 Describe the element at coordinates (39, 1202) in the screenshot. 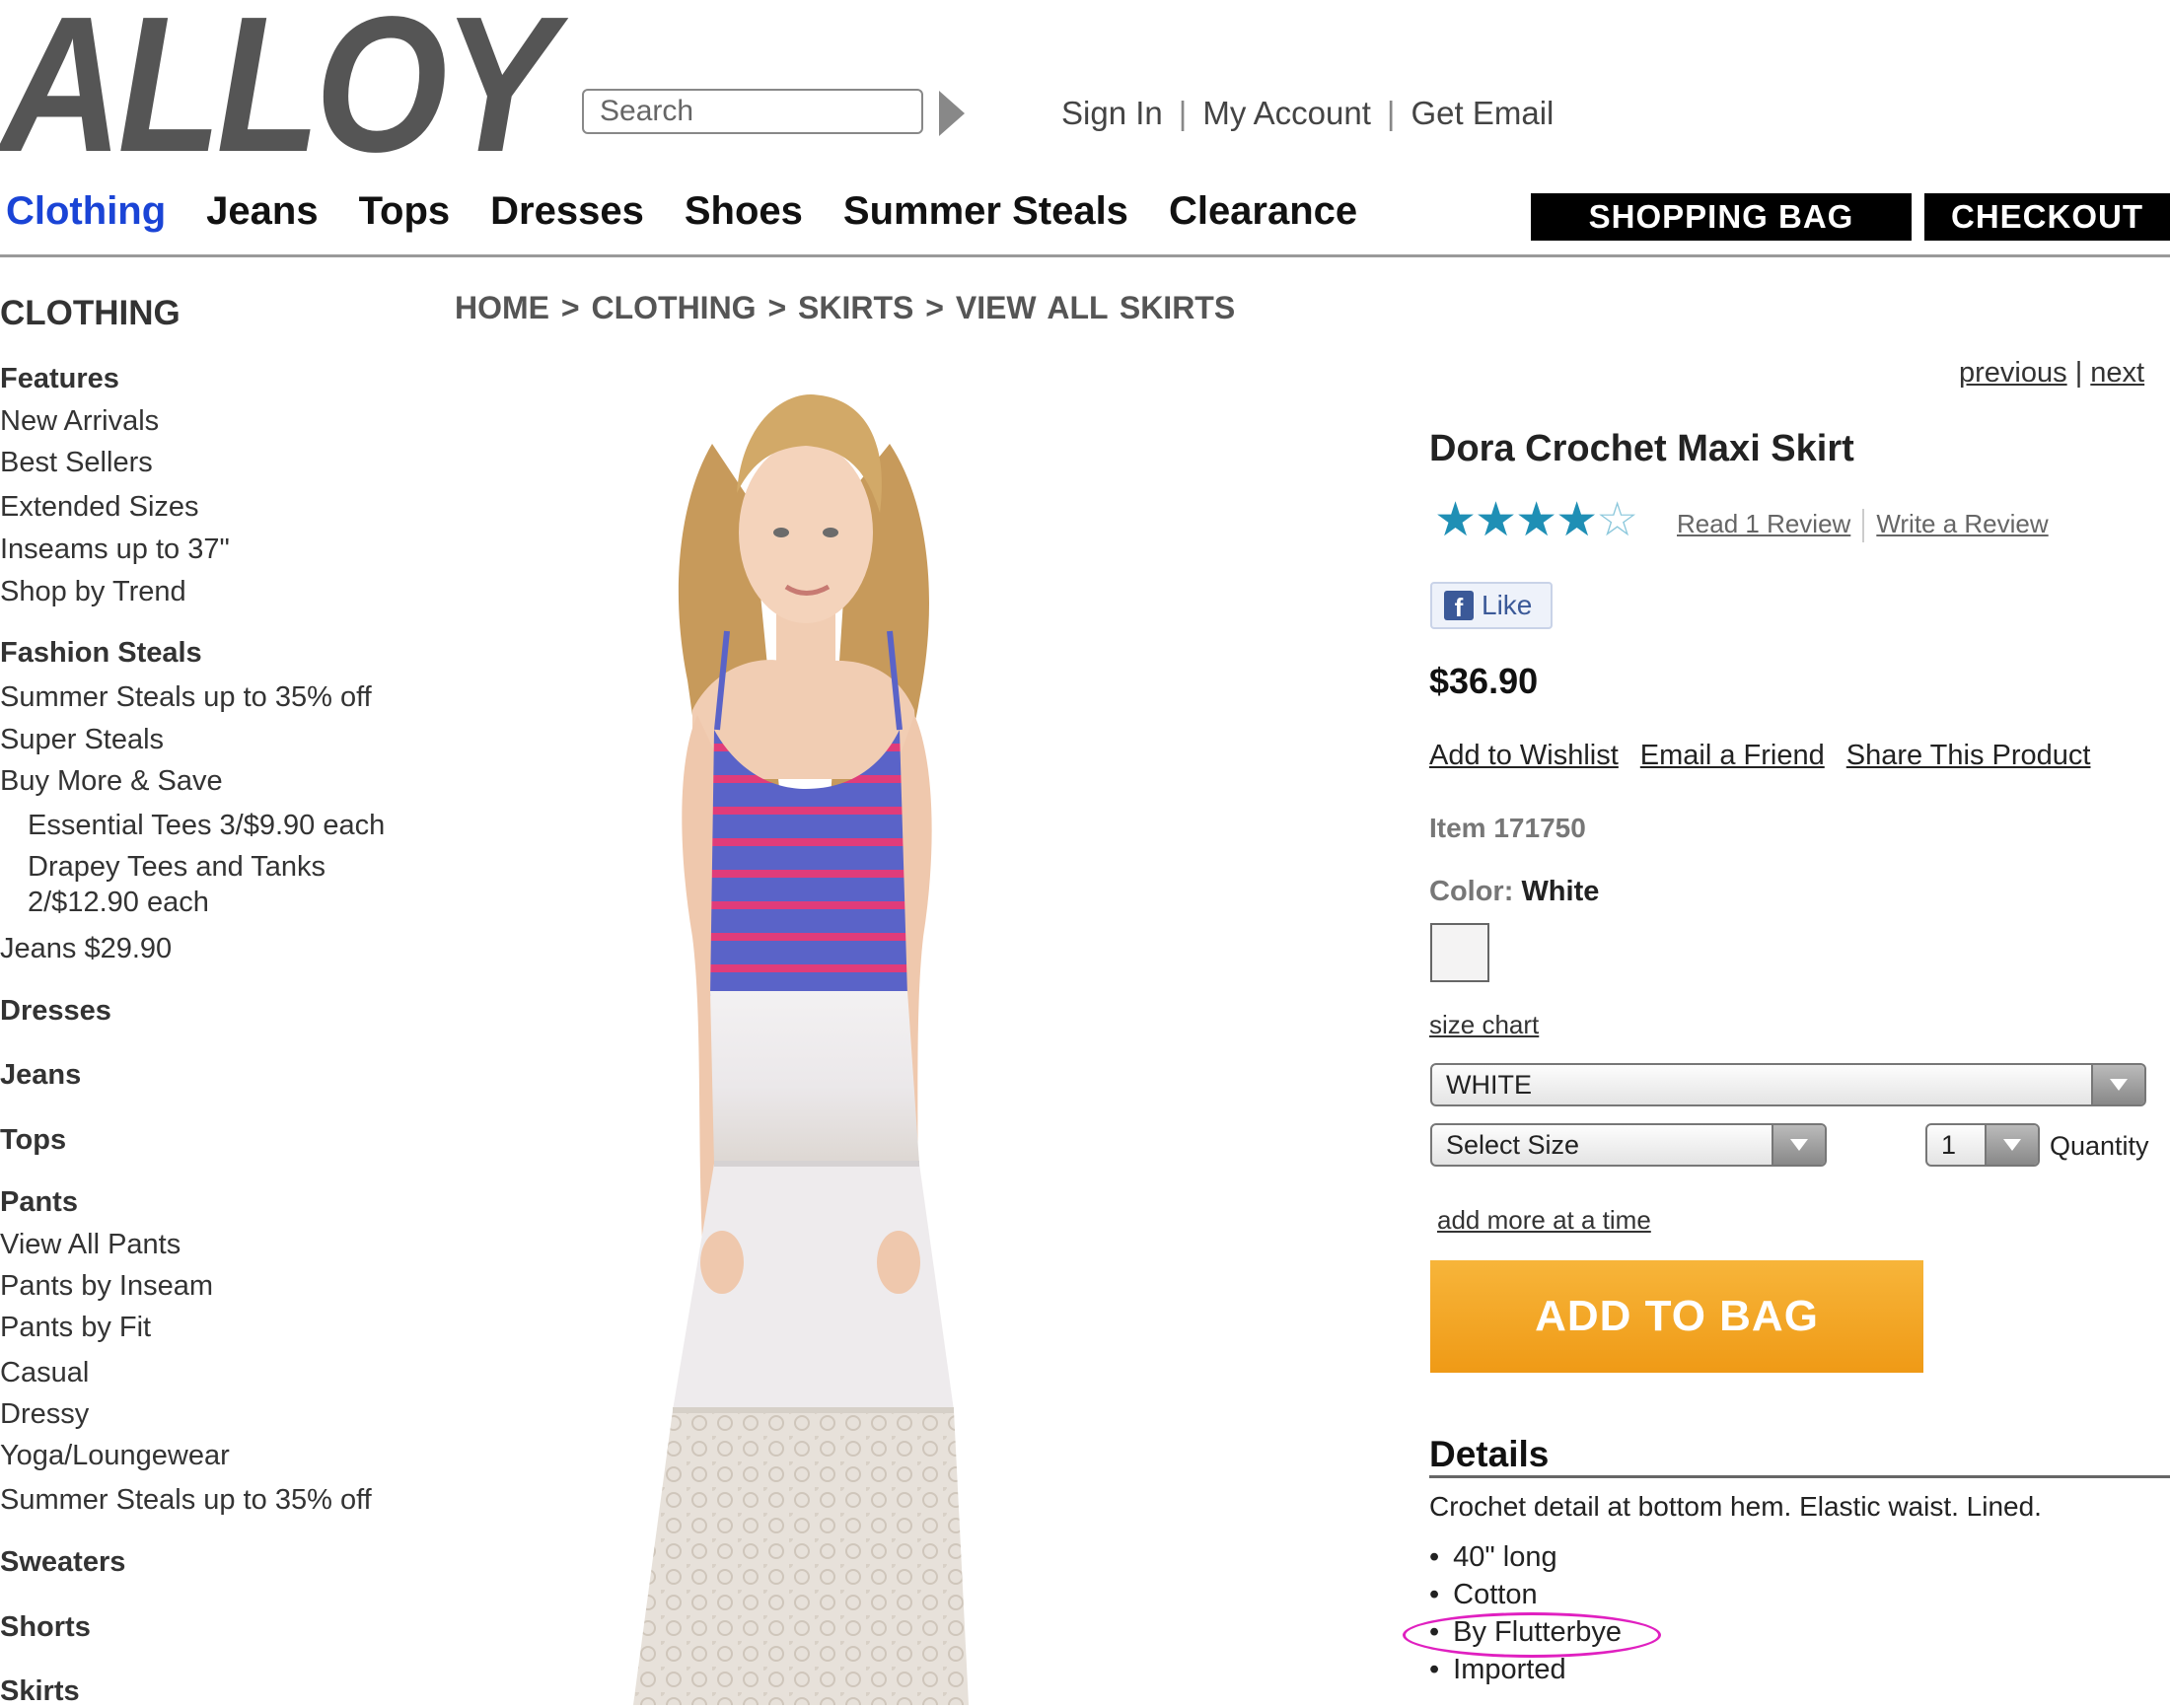

I see `sidebar-heading: Pants` at that location.